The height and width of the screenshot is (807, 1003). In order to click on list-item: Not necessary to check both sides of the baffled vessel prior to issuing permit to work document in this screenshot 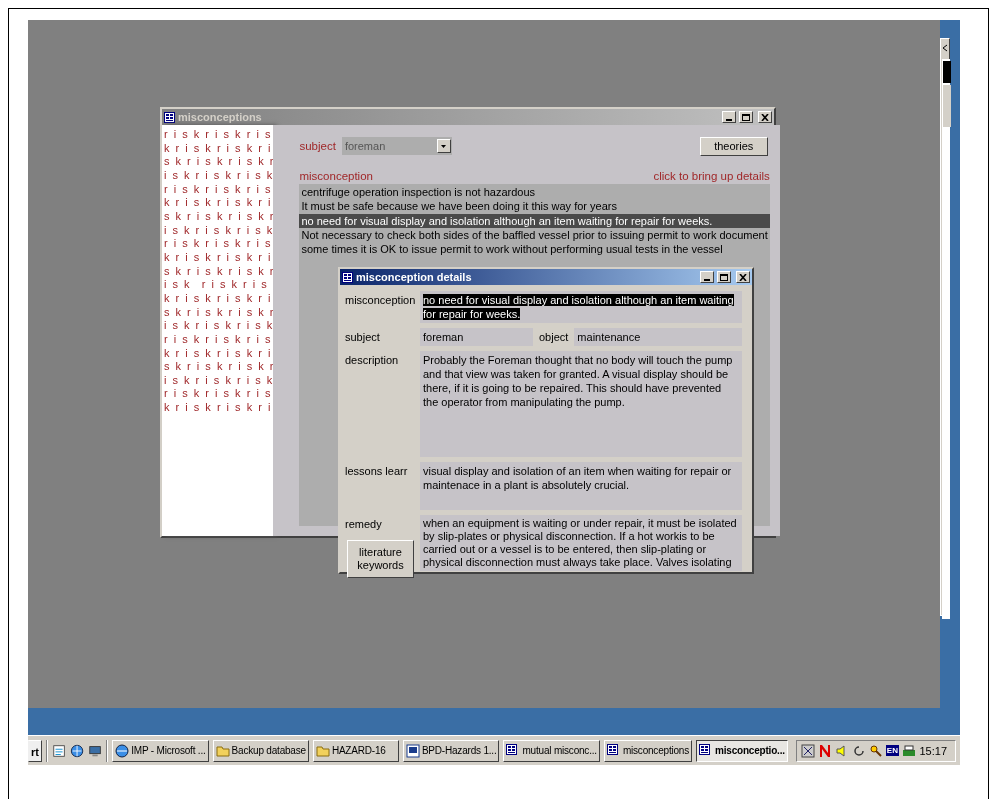, I will do `click(534, 235)`.